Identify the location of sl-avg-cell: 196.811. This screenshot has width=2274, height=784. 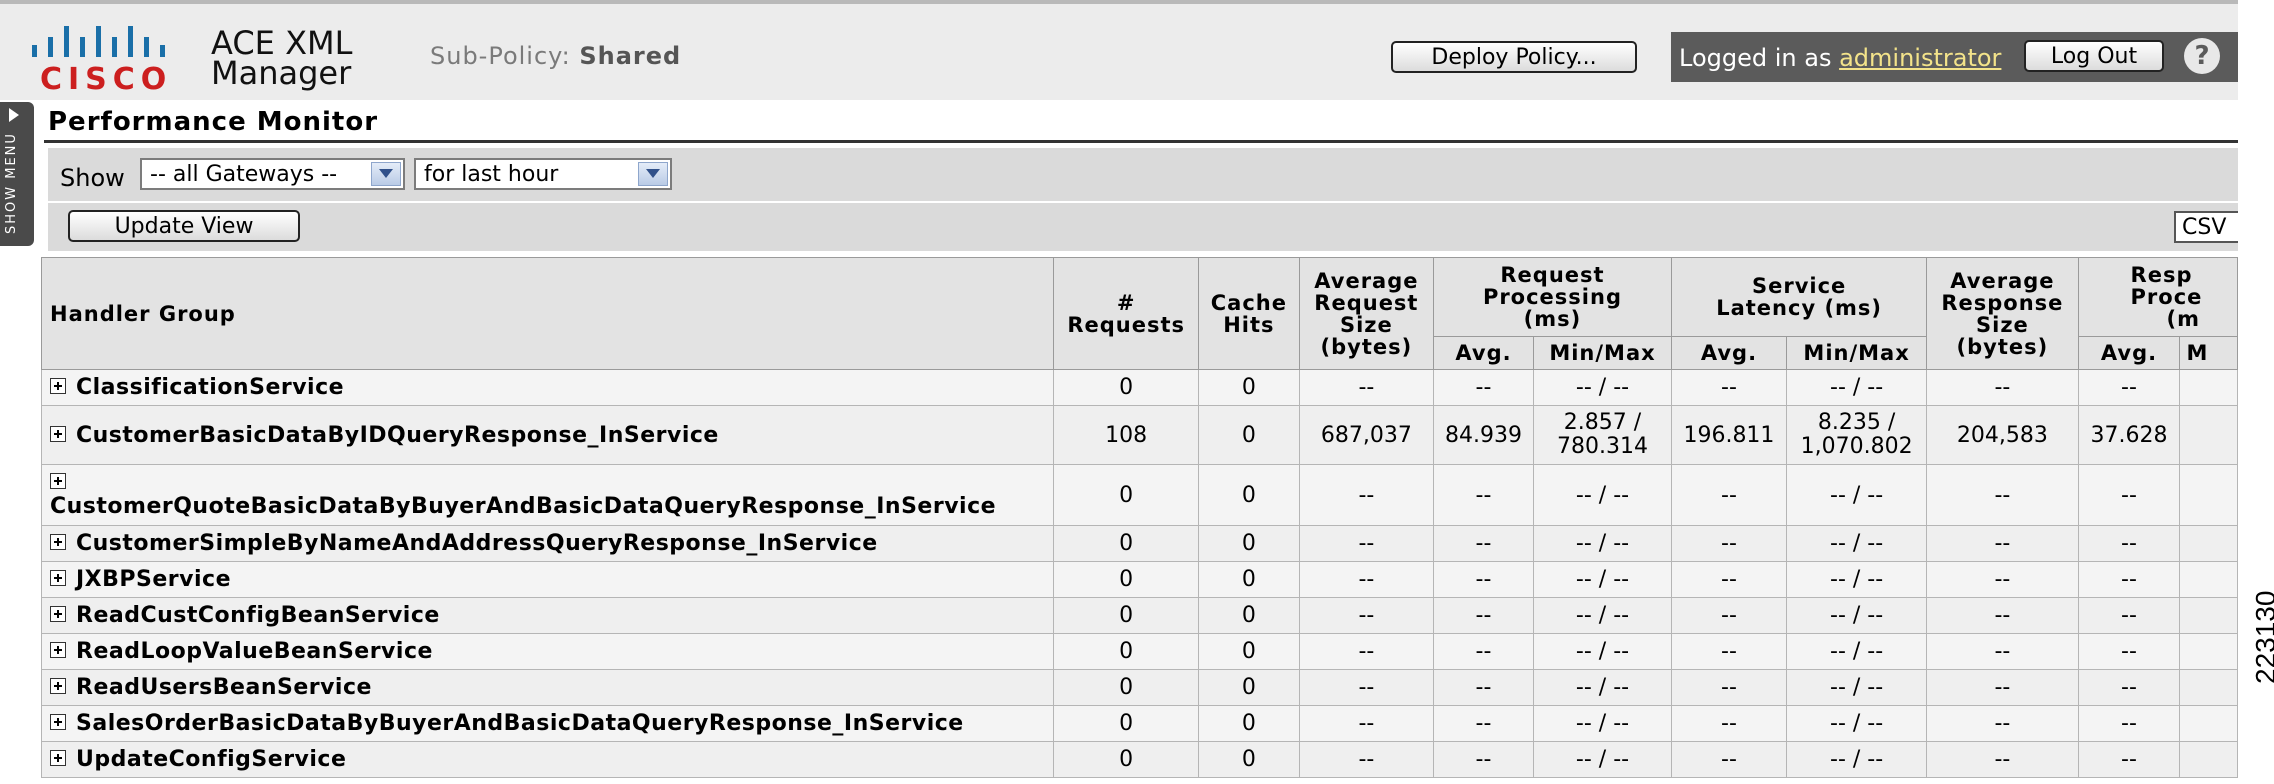
(1728, 435).